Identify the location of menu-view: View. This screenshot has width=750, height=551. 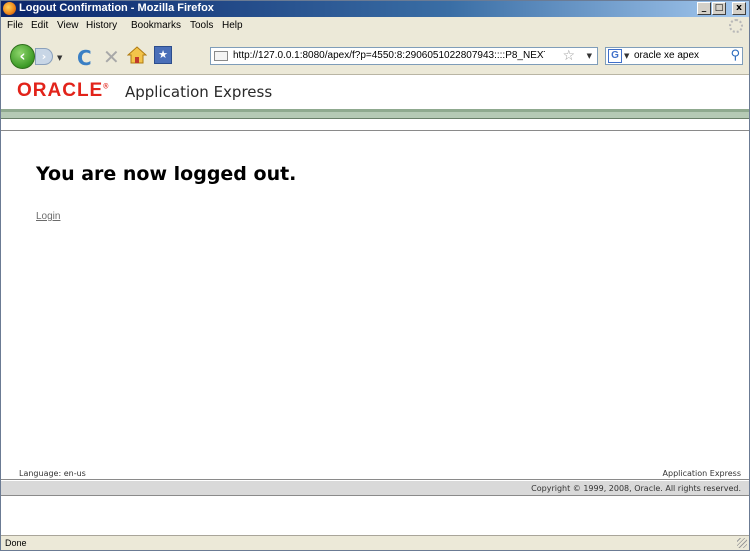
(68, 25).